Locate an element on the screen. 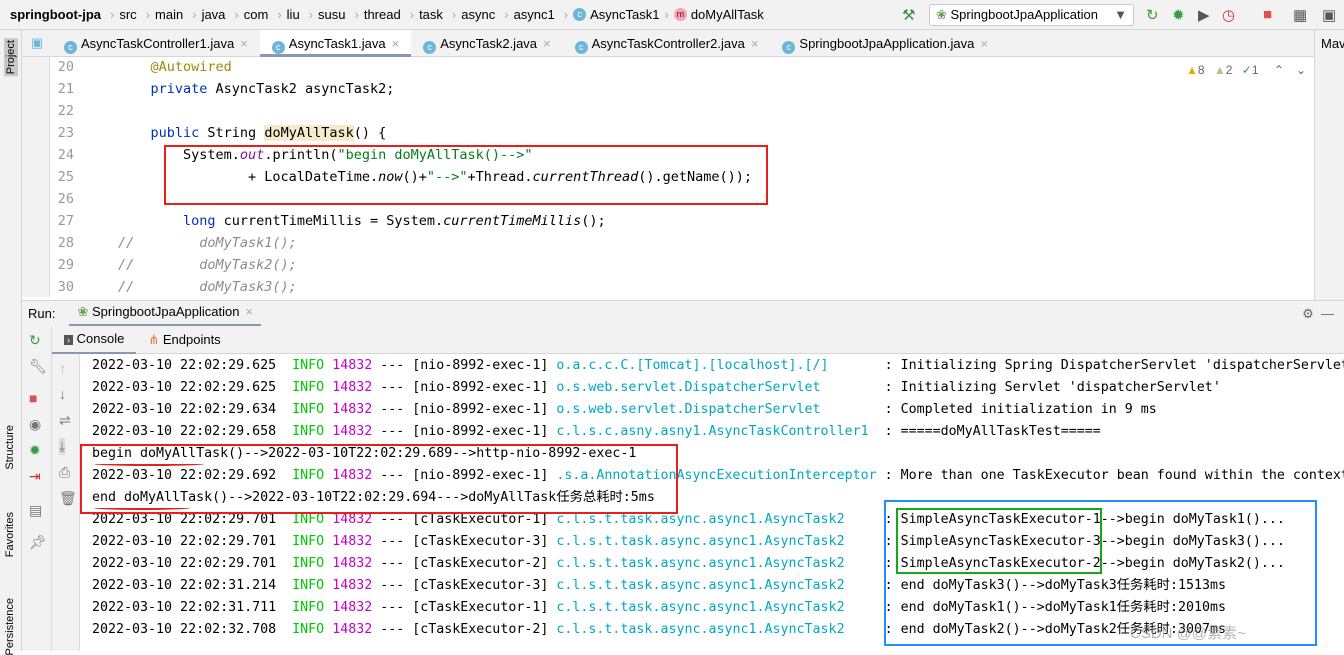 This screenshot has width=1344, height=655. breadcrumb-item: async1 is located at coordinates (534, 14).